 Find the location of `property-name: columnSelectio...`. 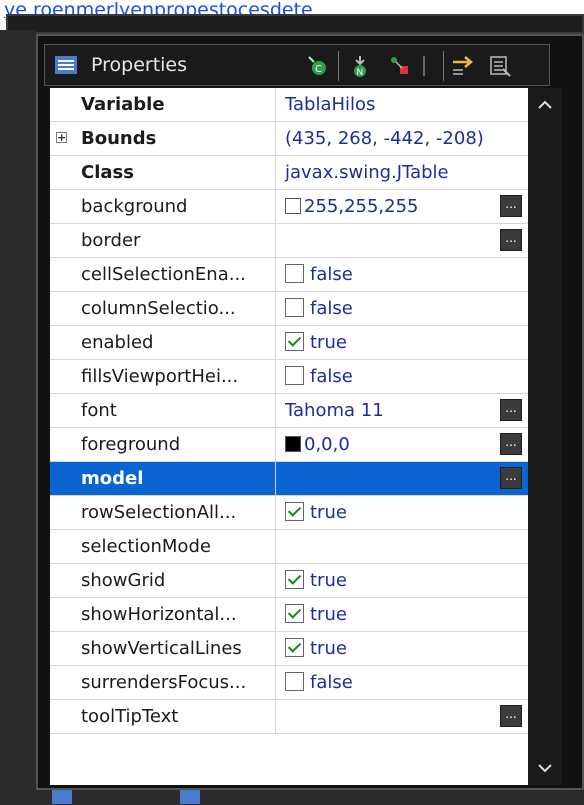

property-name: columnSelectio... is located at coordinates (163, 308).